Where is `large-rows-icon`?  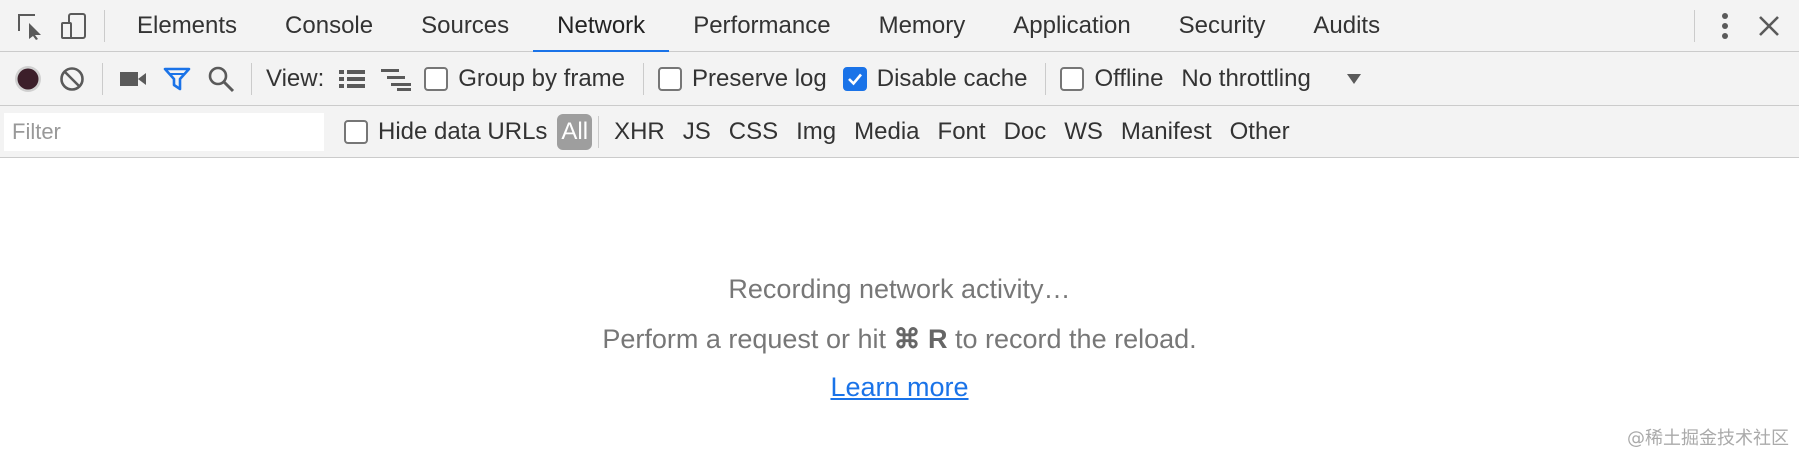
large-rows-icon is located at coordinates (352, 79).